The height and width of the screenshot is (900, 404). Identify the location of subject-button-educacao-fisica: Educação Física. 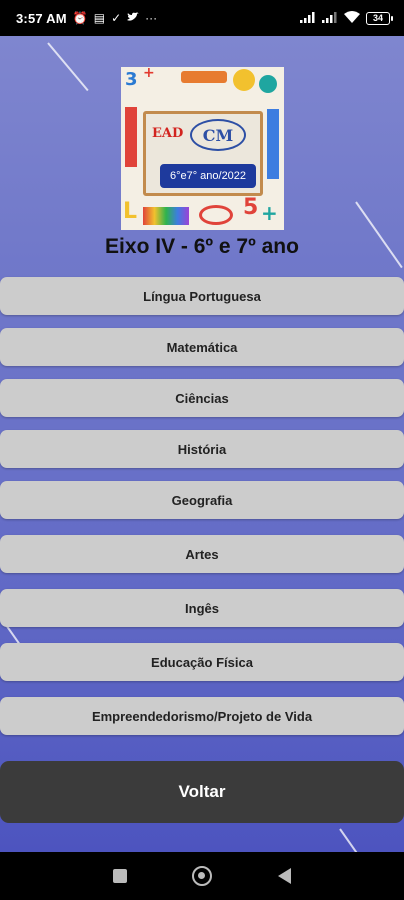
(202, 662).